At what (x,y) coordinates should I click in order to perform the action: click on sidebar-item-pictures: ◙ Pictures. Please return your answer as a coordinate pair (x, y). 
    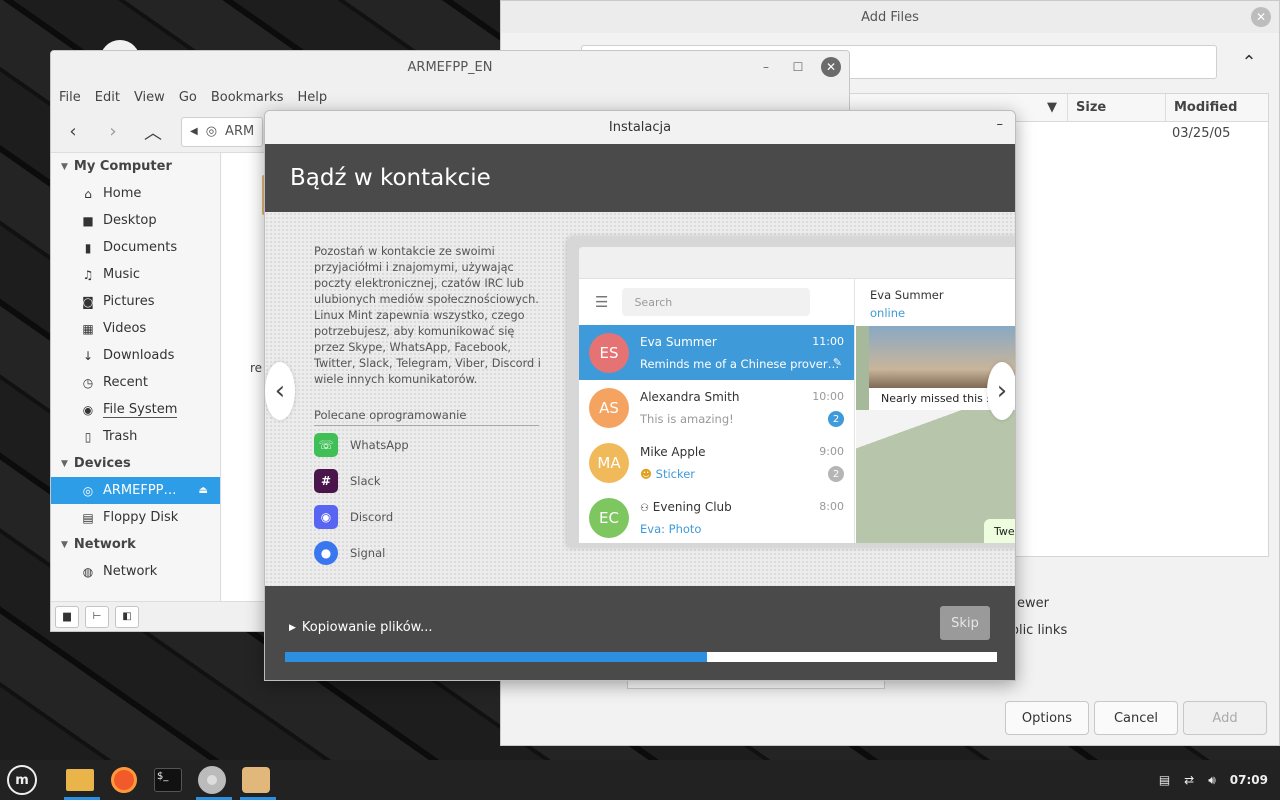
    Looking at the image, I should click on (135, 301).